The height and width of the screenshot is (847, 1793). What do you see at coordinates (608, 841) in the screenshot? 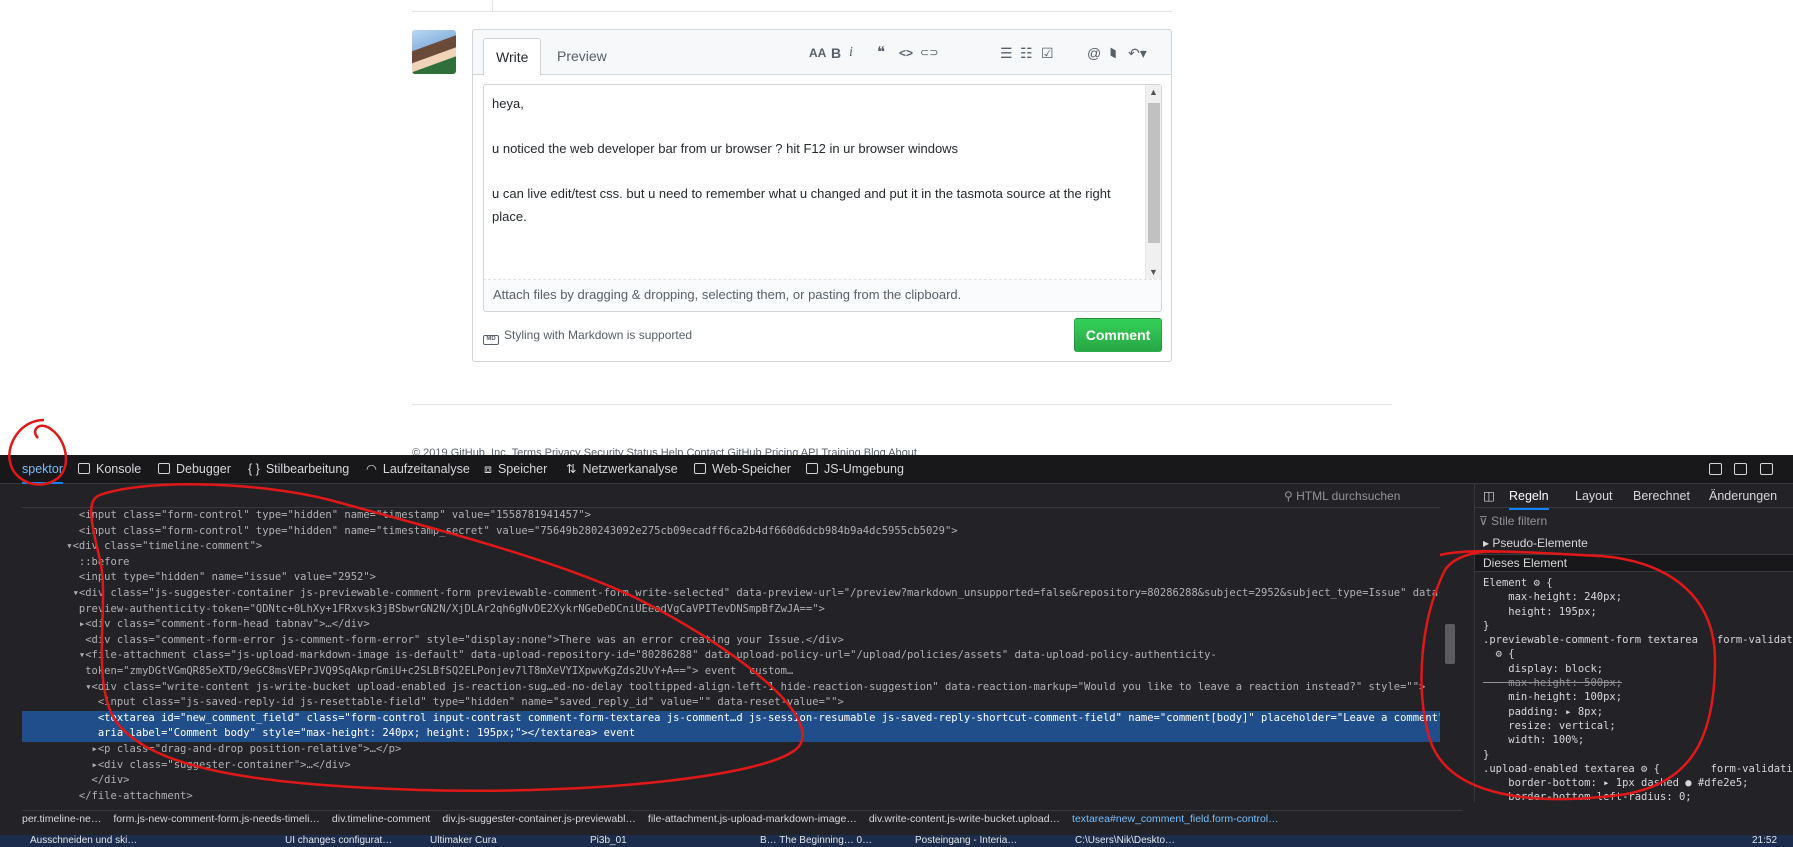
I see `taskbar-item: Pi3b_01` at bounding box center [608, 841].